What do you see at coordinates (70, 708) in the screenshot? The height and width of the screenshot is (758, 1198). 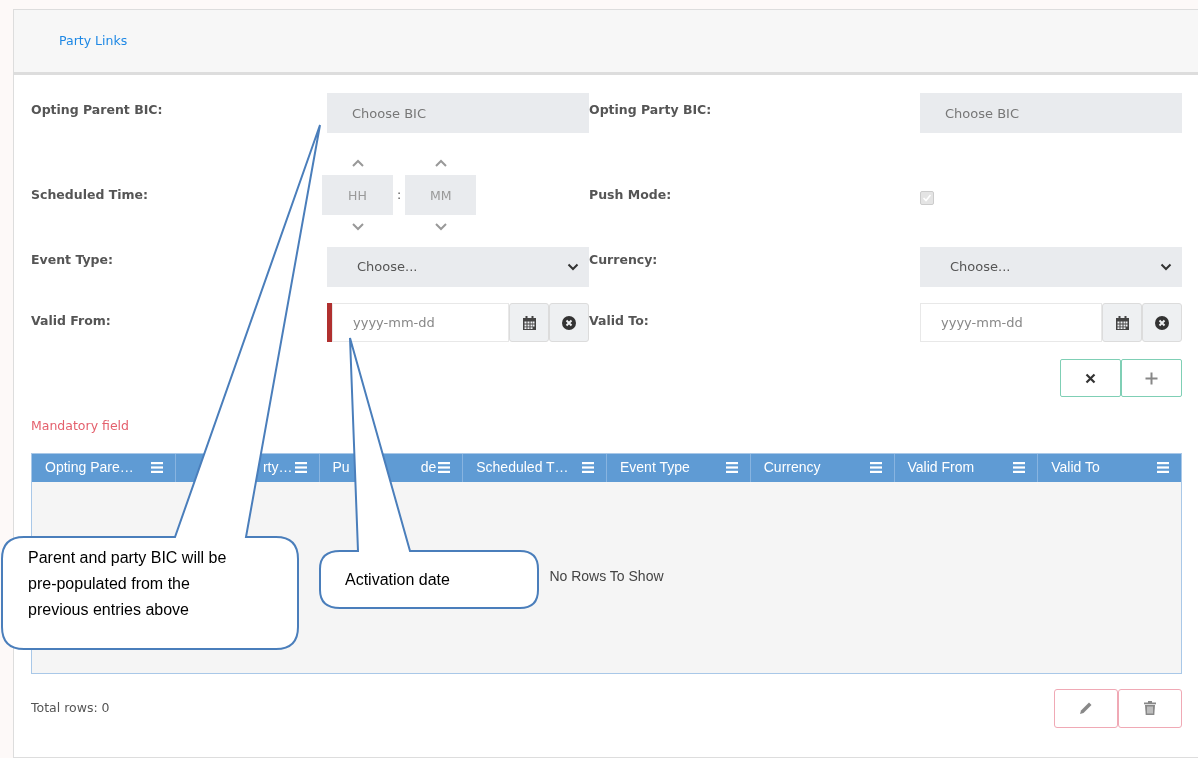 I see `total-rows: Total rows: 0` at bounding box center [70, 708].